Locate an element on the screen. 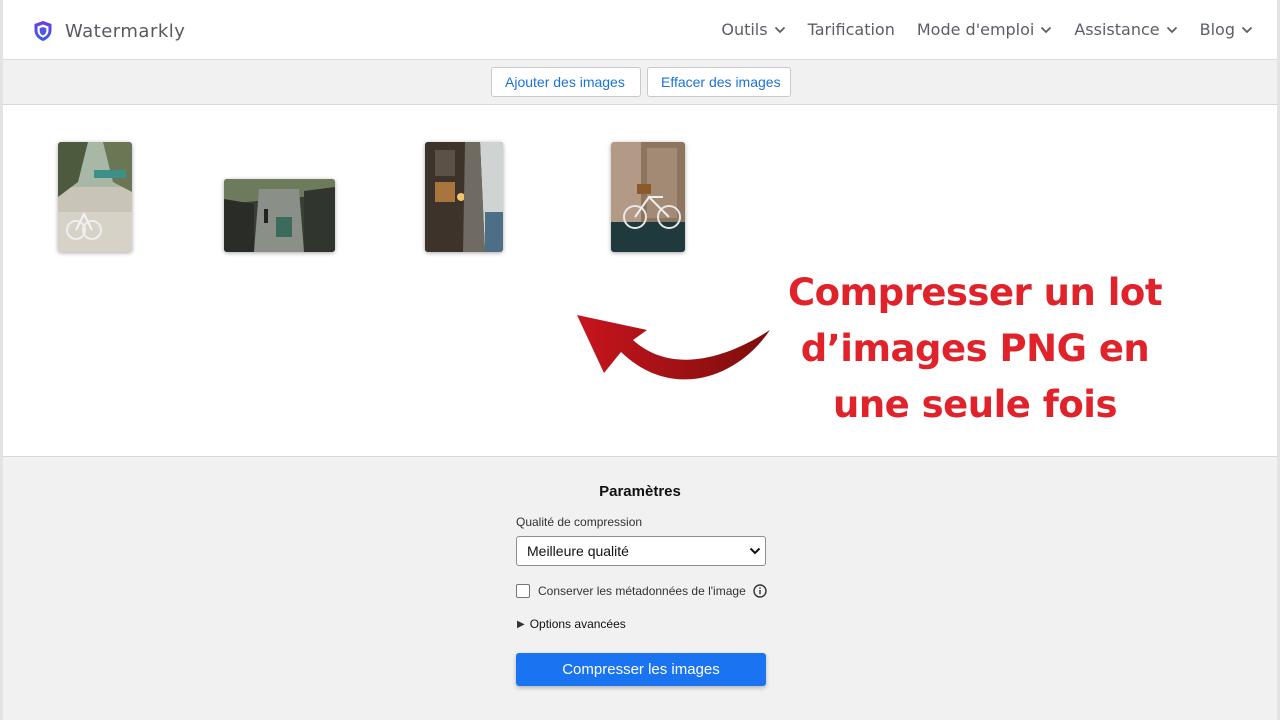  headline-line: Compresser un lot is located at coordinates (975, 292).